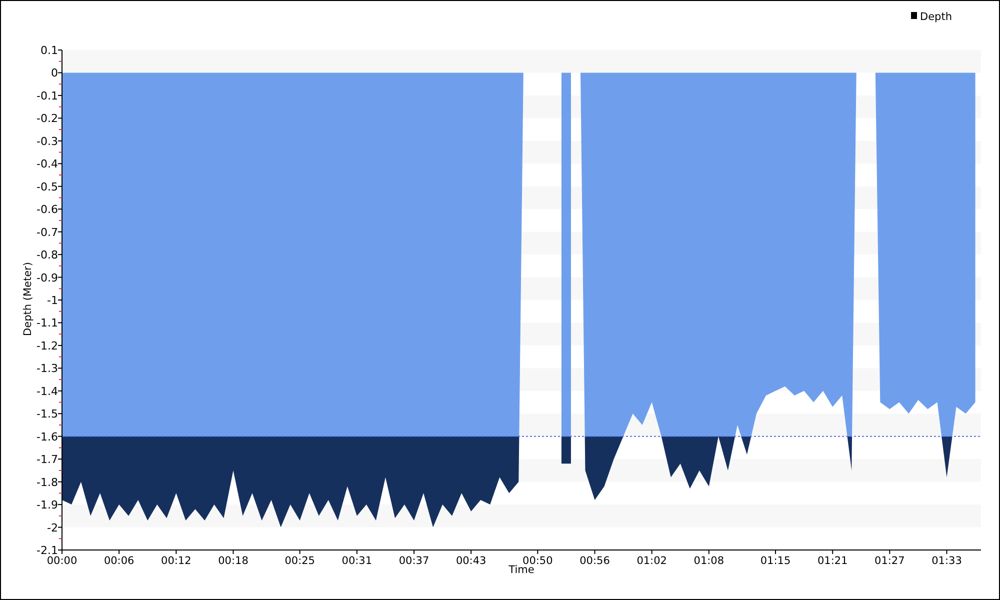  I want to click on y-tick-label: -1.5, so click(47, 414).